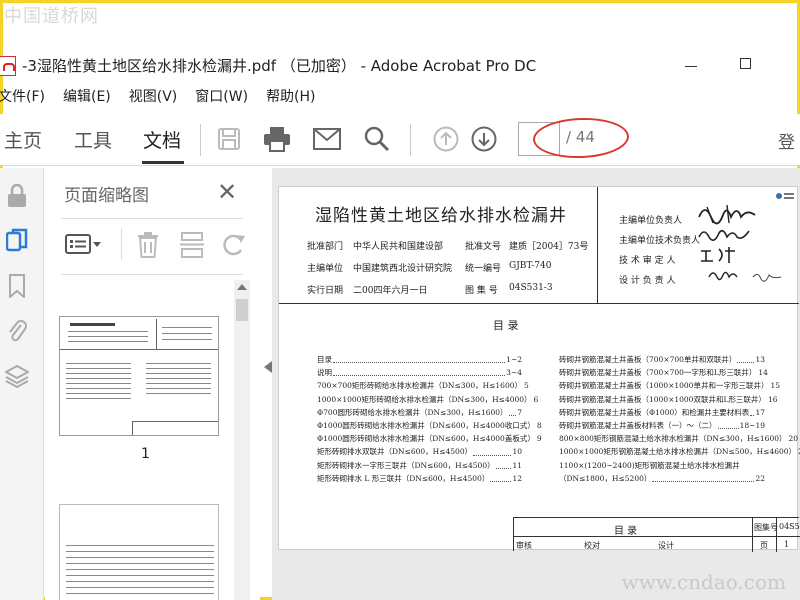  Describe the element at coordinates (419, 465) in the screenshot. I see `toc-entry: 矩形砖砌排水一字形三联井（DN≤600，H≤4500） 11` at that location.